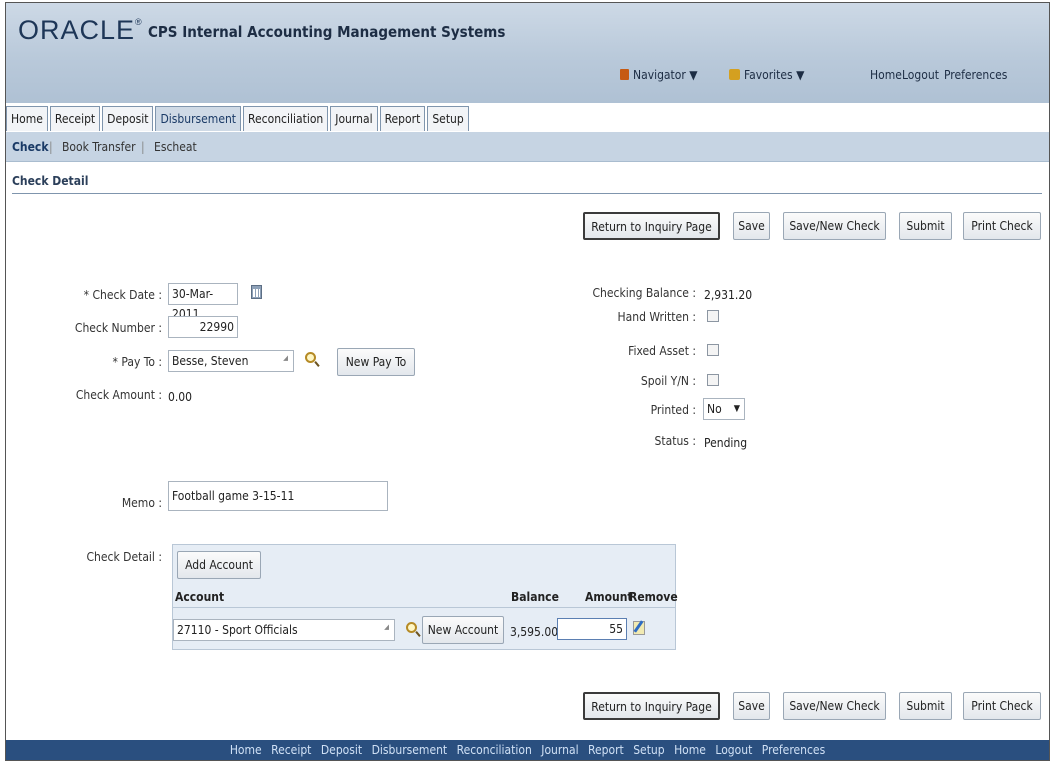 This screenshot has height=761, width=1052. I want to click on footer-link-journal: Journal, so click(559, 750).